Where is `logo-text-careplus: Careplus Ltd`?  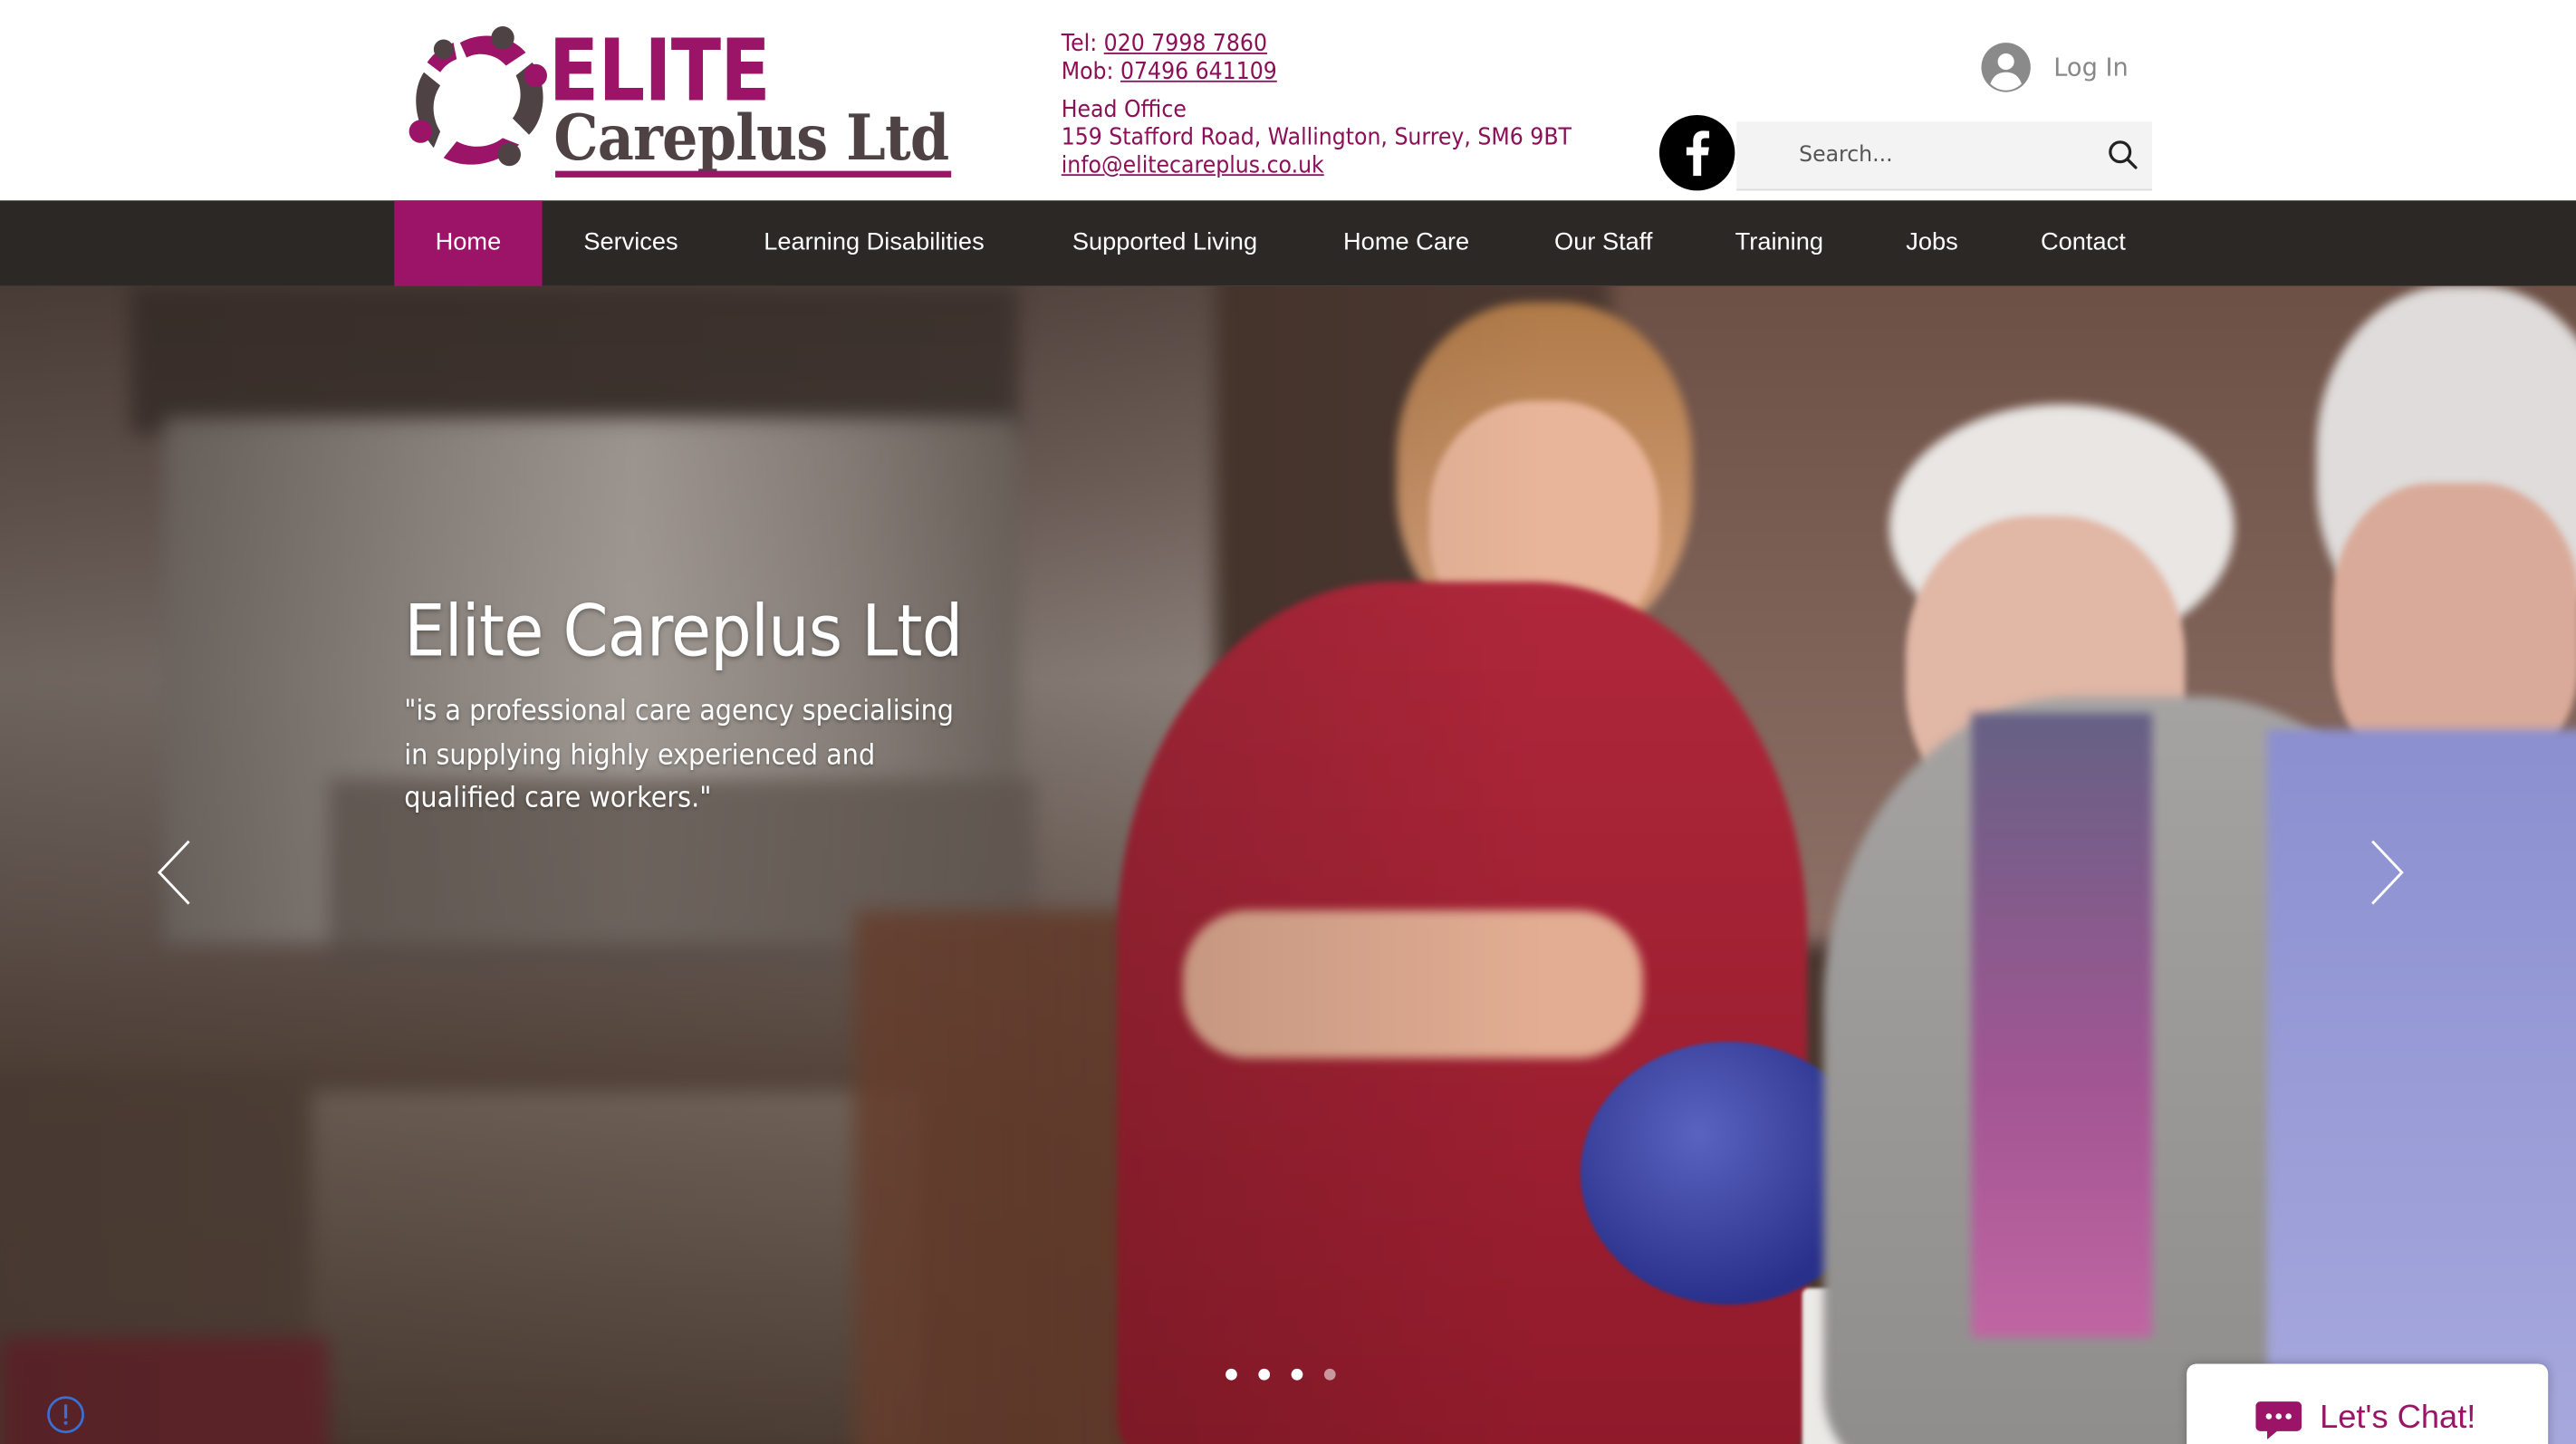
logo-text-careplus: Careplus Ltd is located at coordinates (751, 137).